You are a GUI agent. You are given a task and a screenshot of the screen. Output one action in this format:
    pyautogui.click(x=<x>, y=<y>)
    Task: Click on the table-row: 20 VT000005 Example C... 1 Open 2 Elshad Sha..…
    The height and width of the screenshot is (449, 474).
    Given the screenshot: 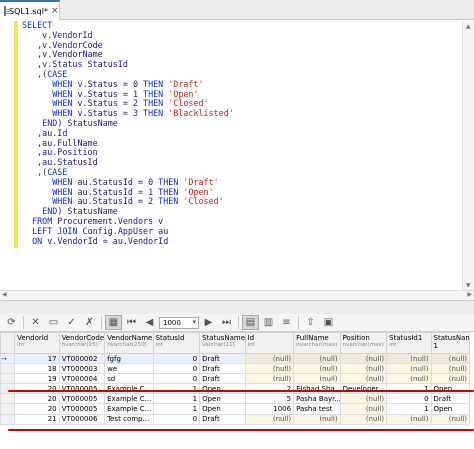 What is the action you would take?
    pyautogui.click(x=235, y=389)
    